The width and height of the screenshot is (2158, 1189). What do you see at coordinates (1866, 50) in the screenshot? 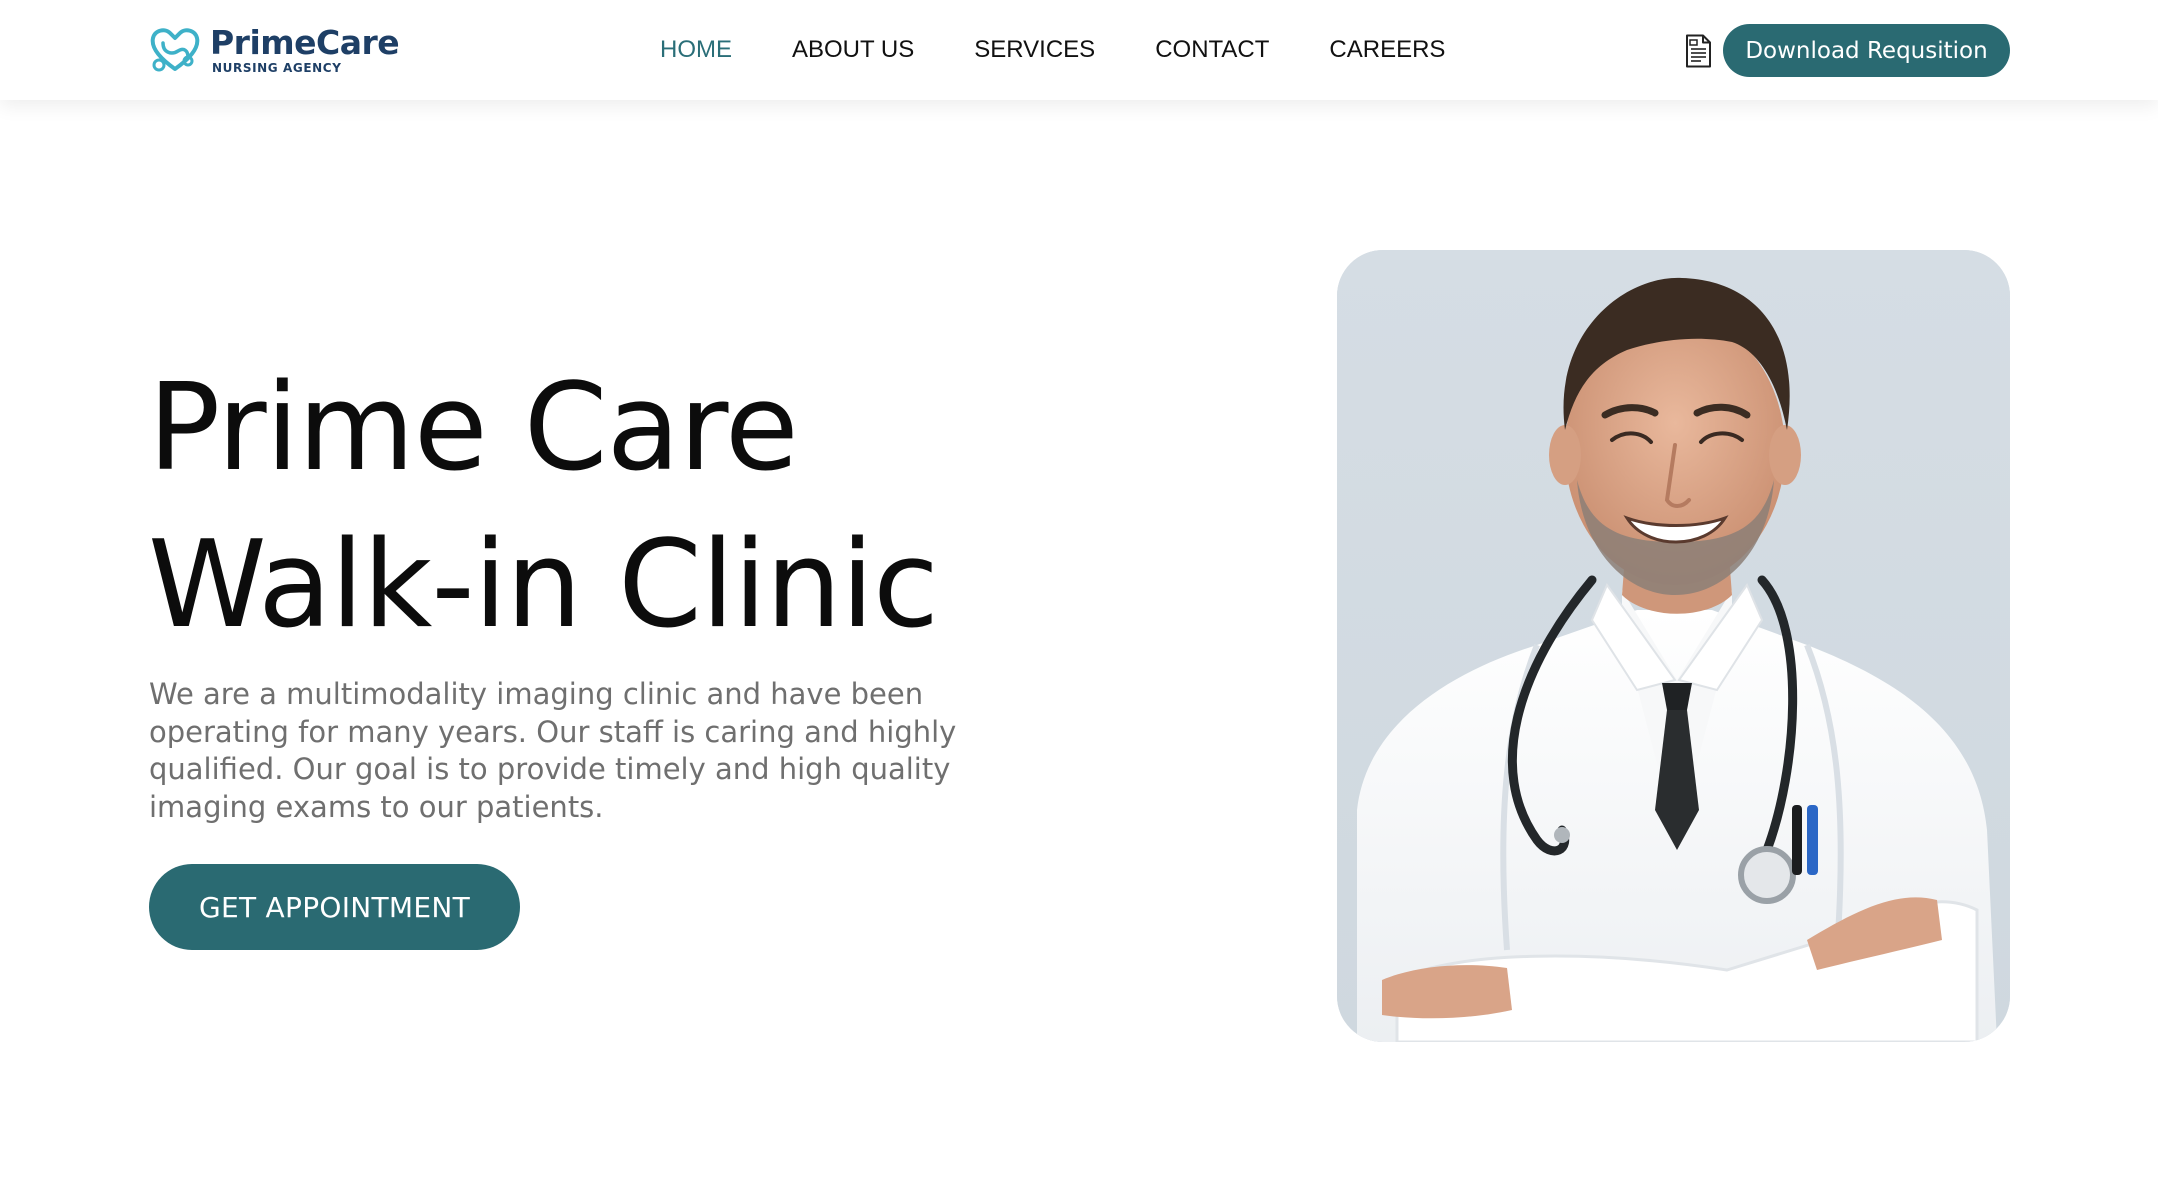
I see `download-requisition-button: Download Requsition` at bounding box center [1866, 50].